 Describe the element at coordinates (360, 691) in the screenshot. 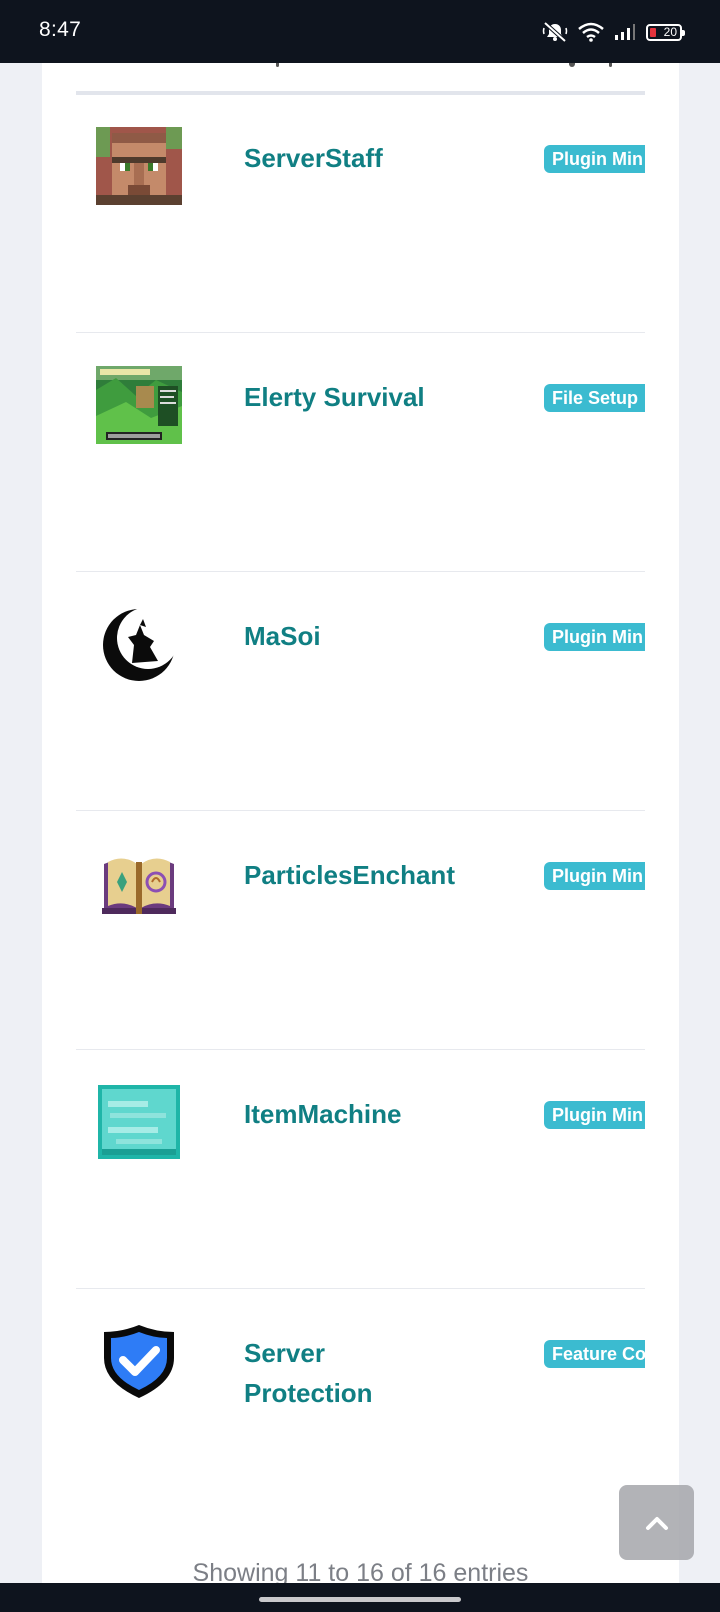

I see `table-row: MaSoi Plugin Min` at that location.